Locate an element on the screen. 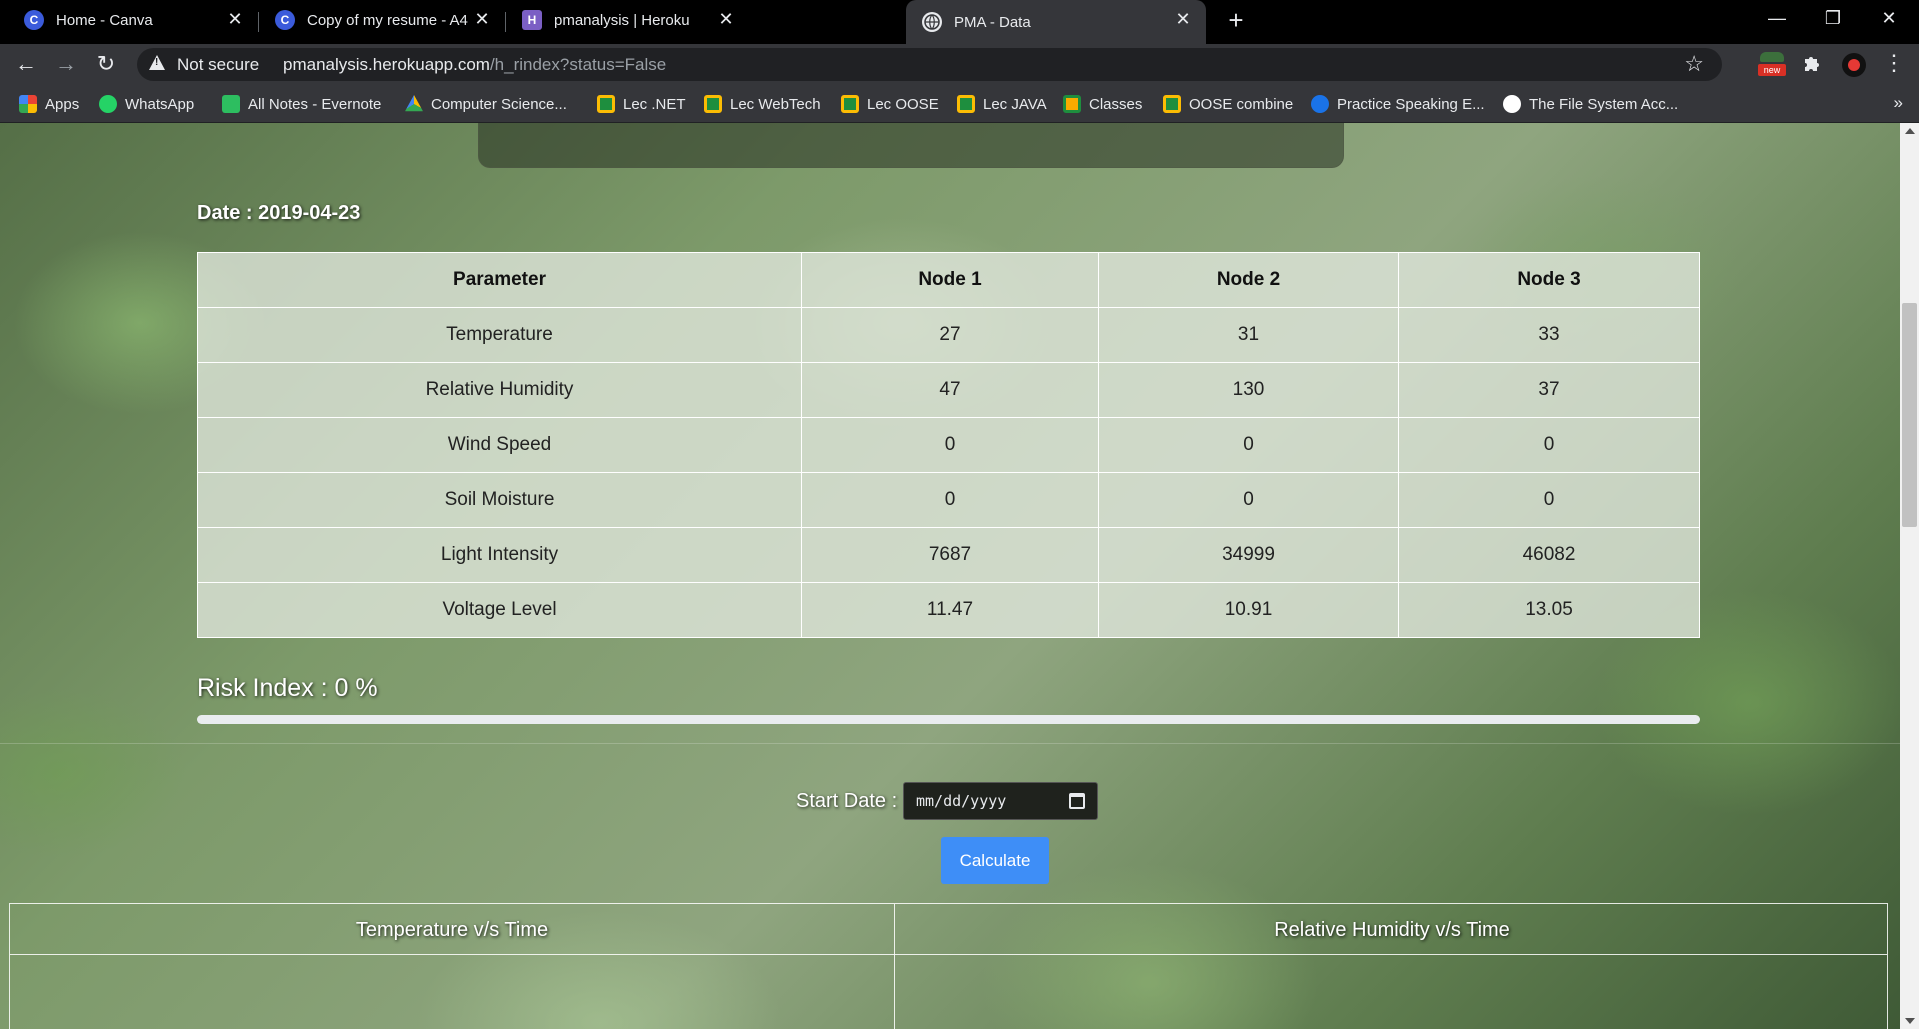 This screenshot has width=1919, height=1029. table-row: Voltage Level 11.47 10.91 13.05 is located at coordinates (948, 610).